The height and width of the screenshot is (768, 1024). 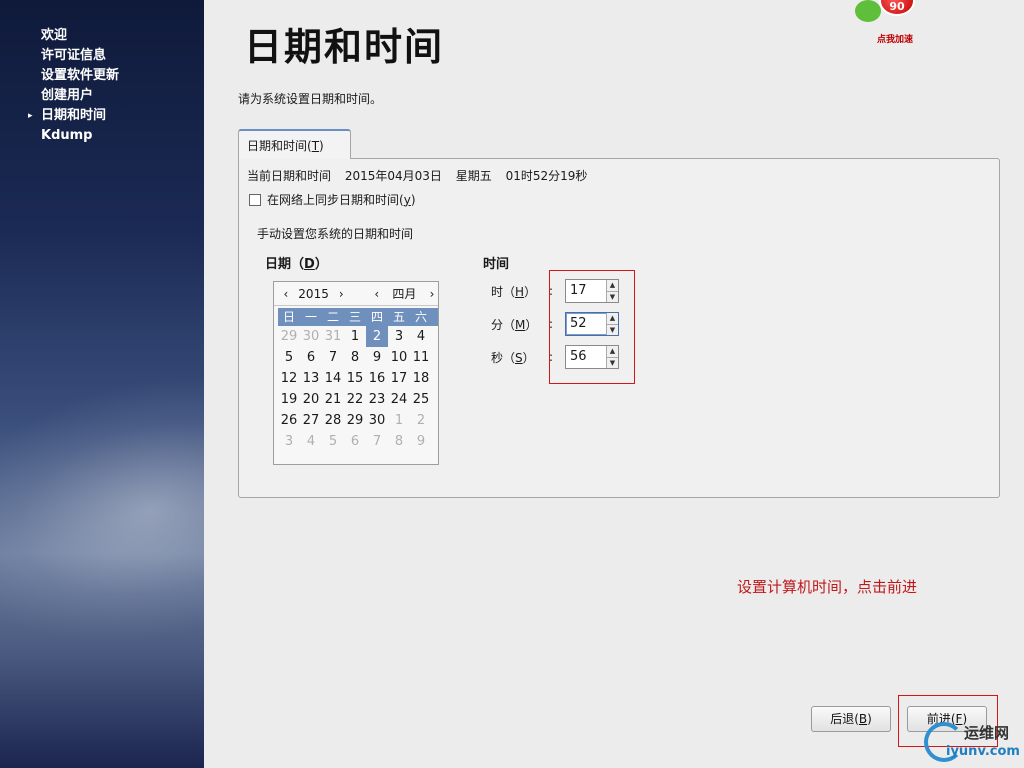 What do you see at coordinates (289, 399) in the screenshot?
I see `calendar-day: 19` at bounding box center [289, 399].